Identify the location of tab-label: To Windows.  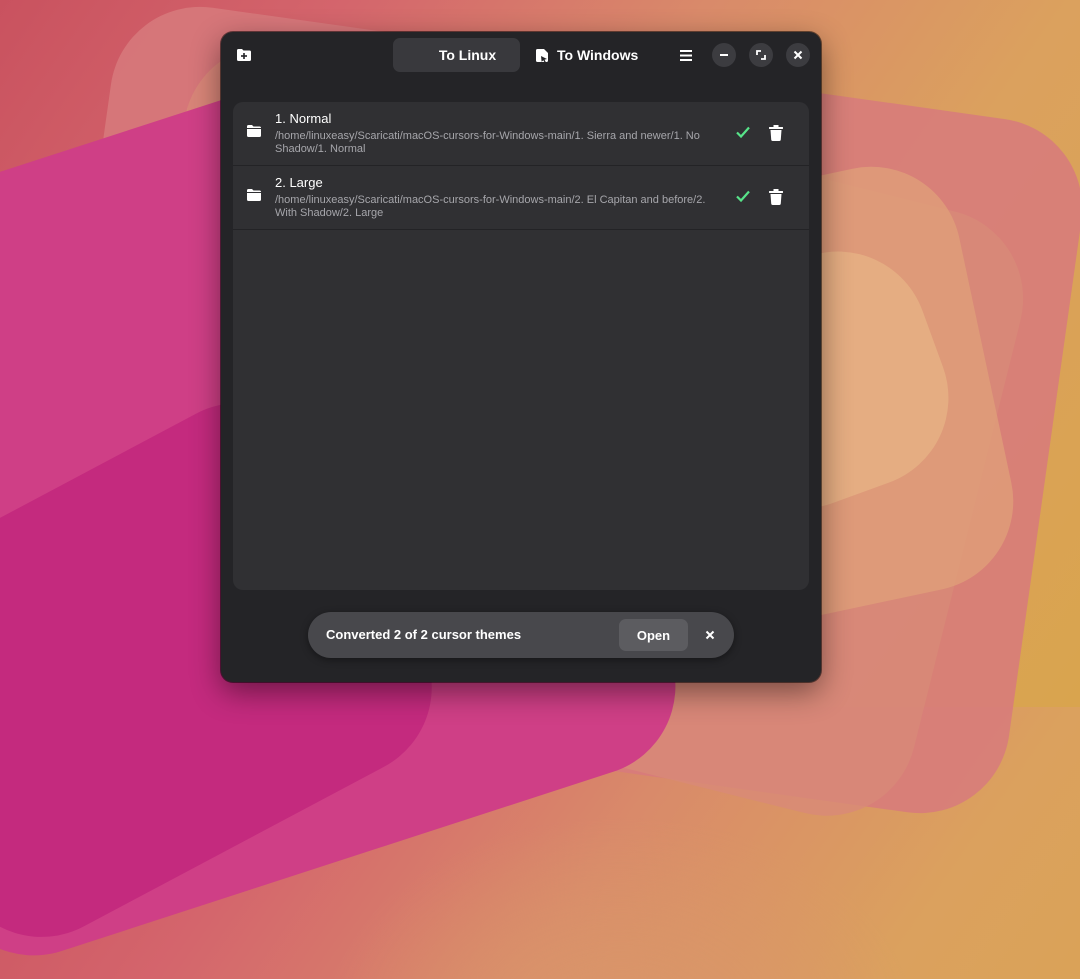
(598, 55).